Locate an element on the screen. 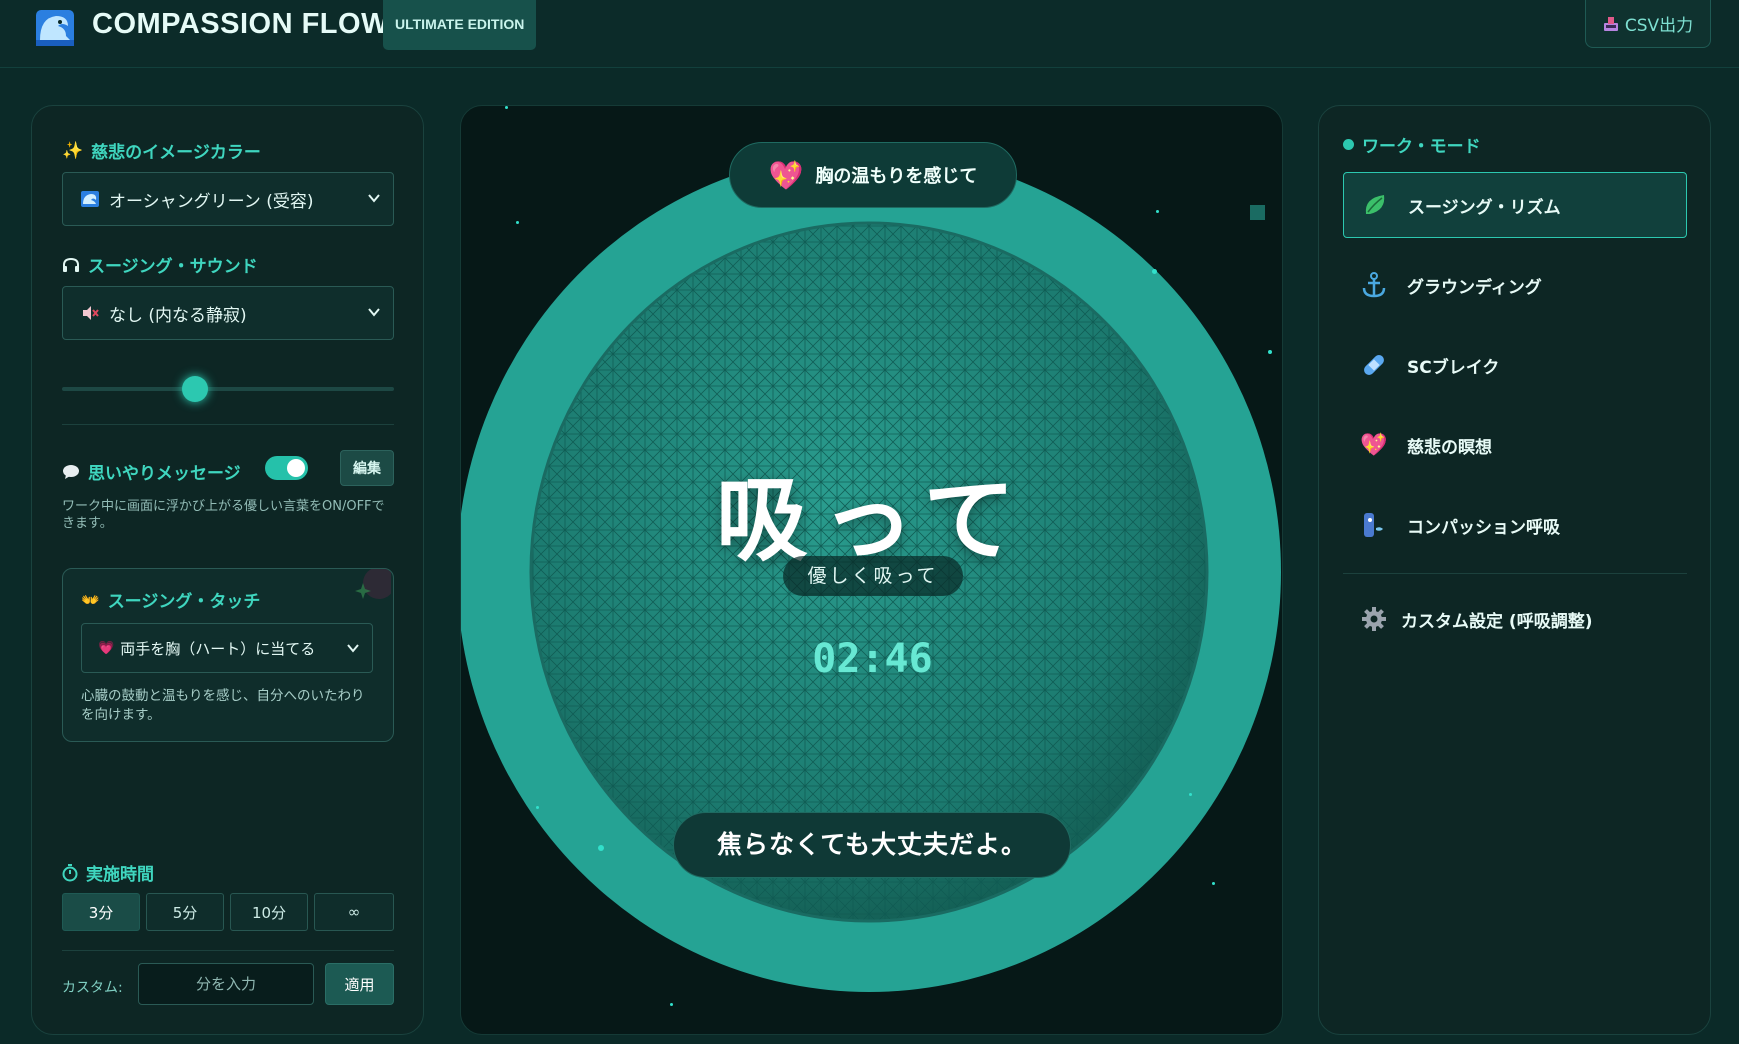 Image resolution: width=1739 pixels, height=1044 pixels. sound-section-label: スージング・サウンド is located at coordinates (160, 264).